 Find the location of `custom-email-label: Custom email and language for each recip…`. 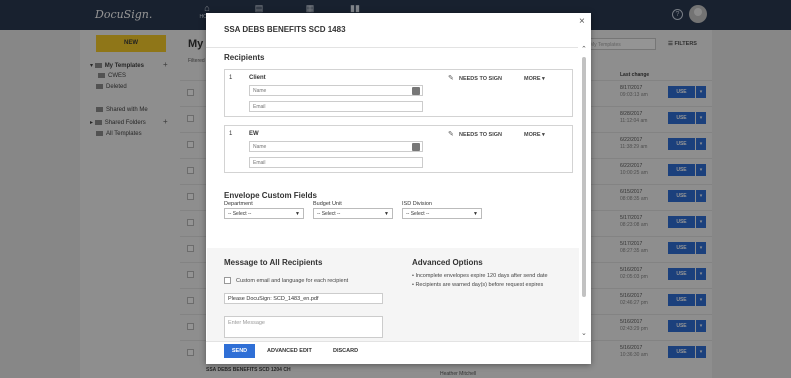

custom-email-label: Custom email and language for each recip… is located at coordinates (292, 281).